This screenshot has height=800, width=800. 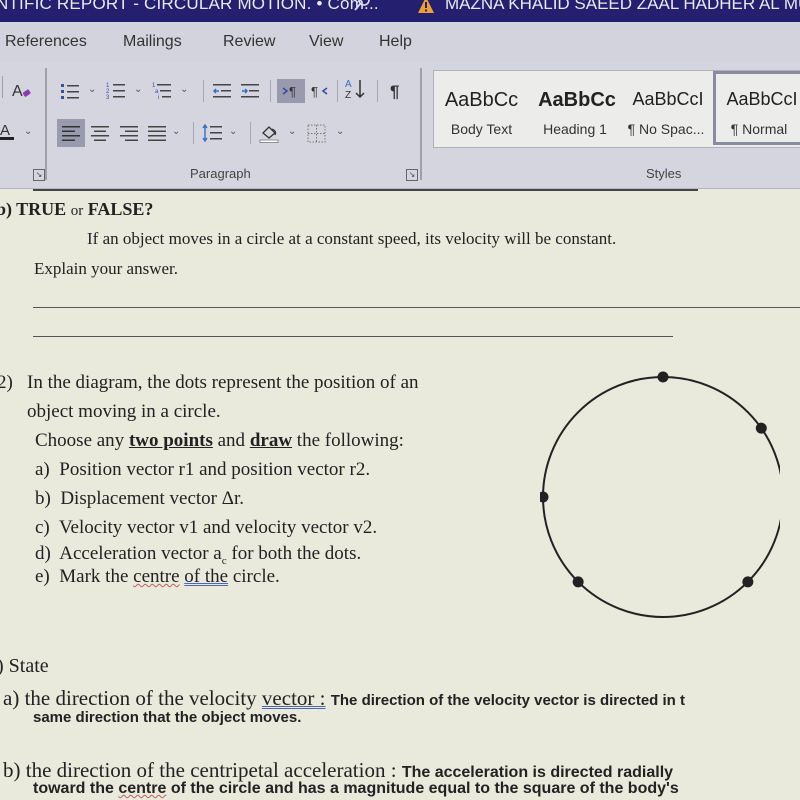 What do you see at coordinates (140, 553) in the screenshot?
I see `item-text: Acceleration vector a` at bounding box center [140, 553].